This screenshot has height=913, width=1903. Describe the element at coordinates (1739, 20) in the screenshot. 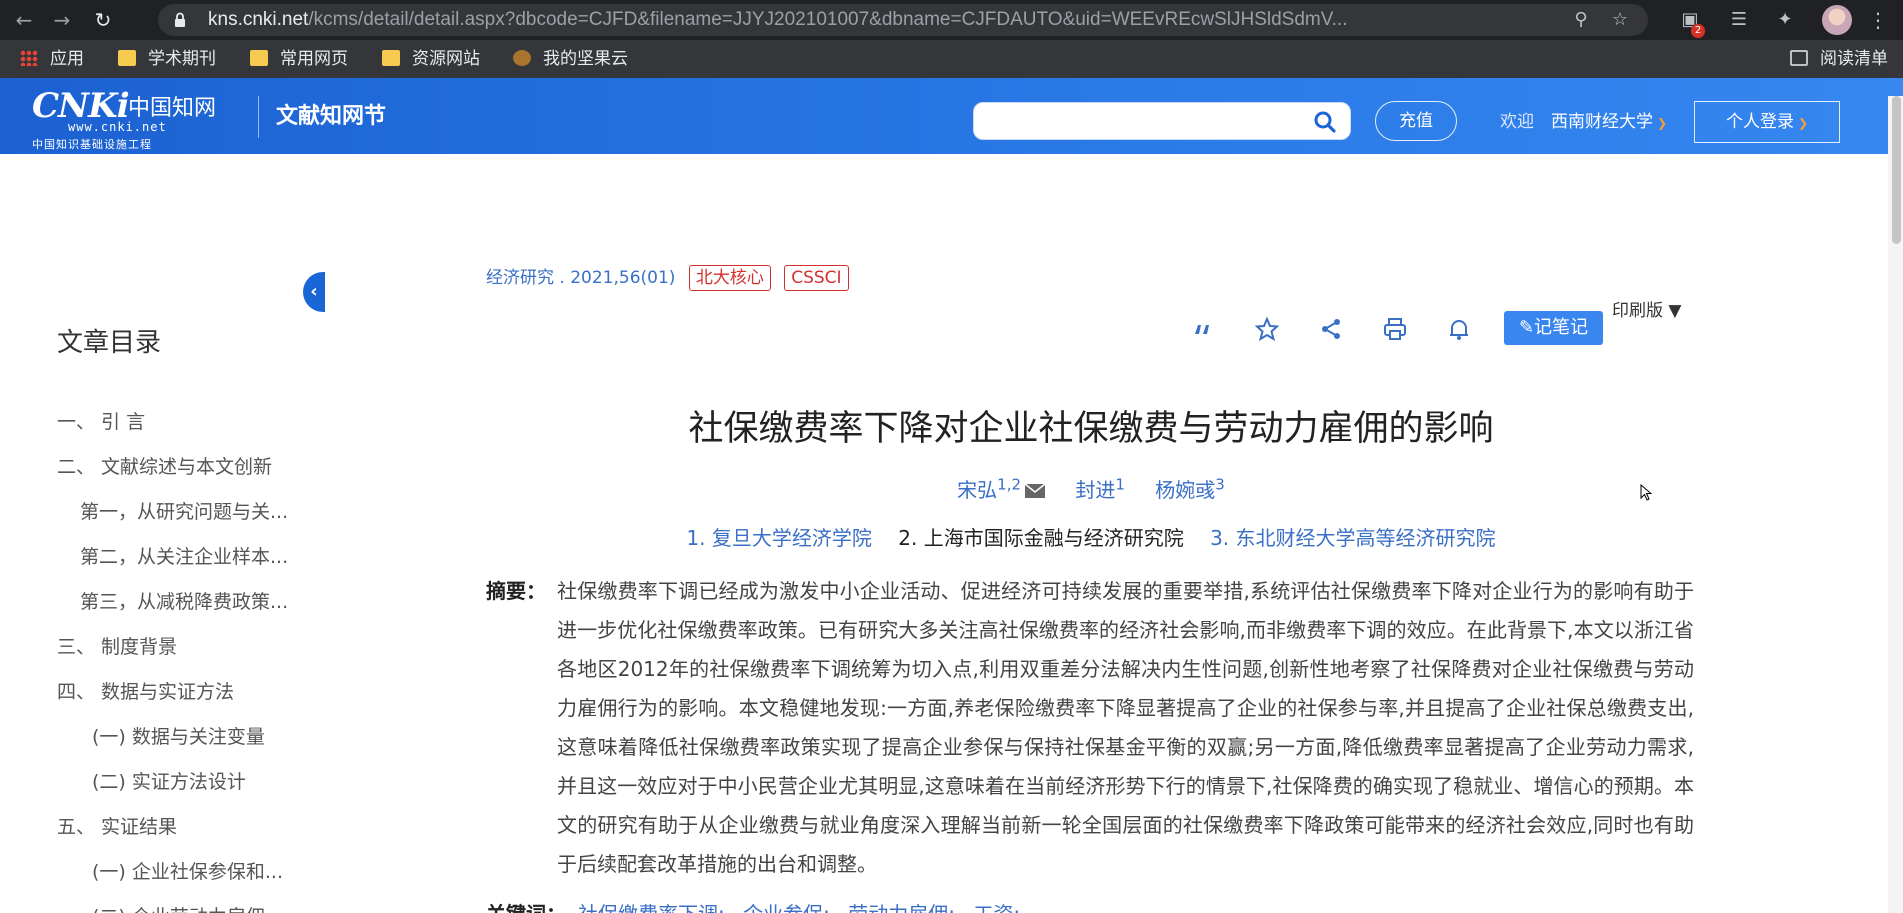

I see `document-icon: ☰` at that location.